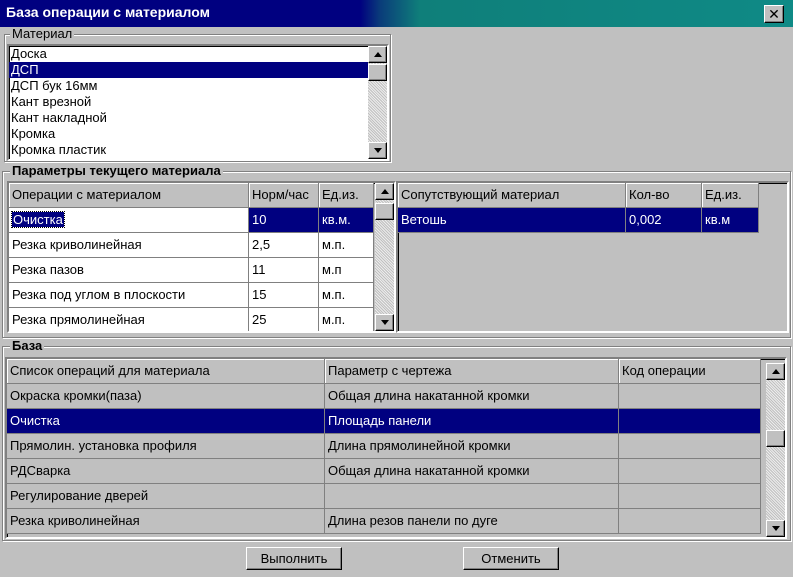  What do you see at coordinates (511, 558) in the screenshot?
I see `cancel-button: Отменить` at bounding box center [511, 558].